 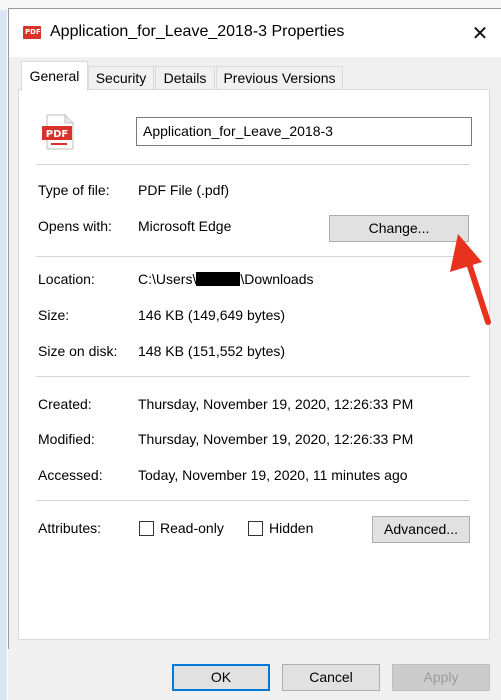 I want to click on cancel-button: Cancel, so click(x=331, y=677).